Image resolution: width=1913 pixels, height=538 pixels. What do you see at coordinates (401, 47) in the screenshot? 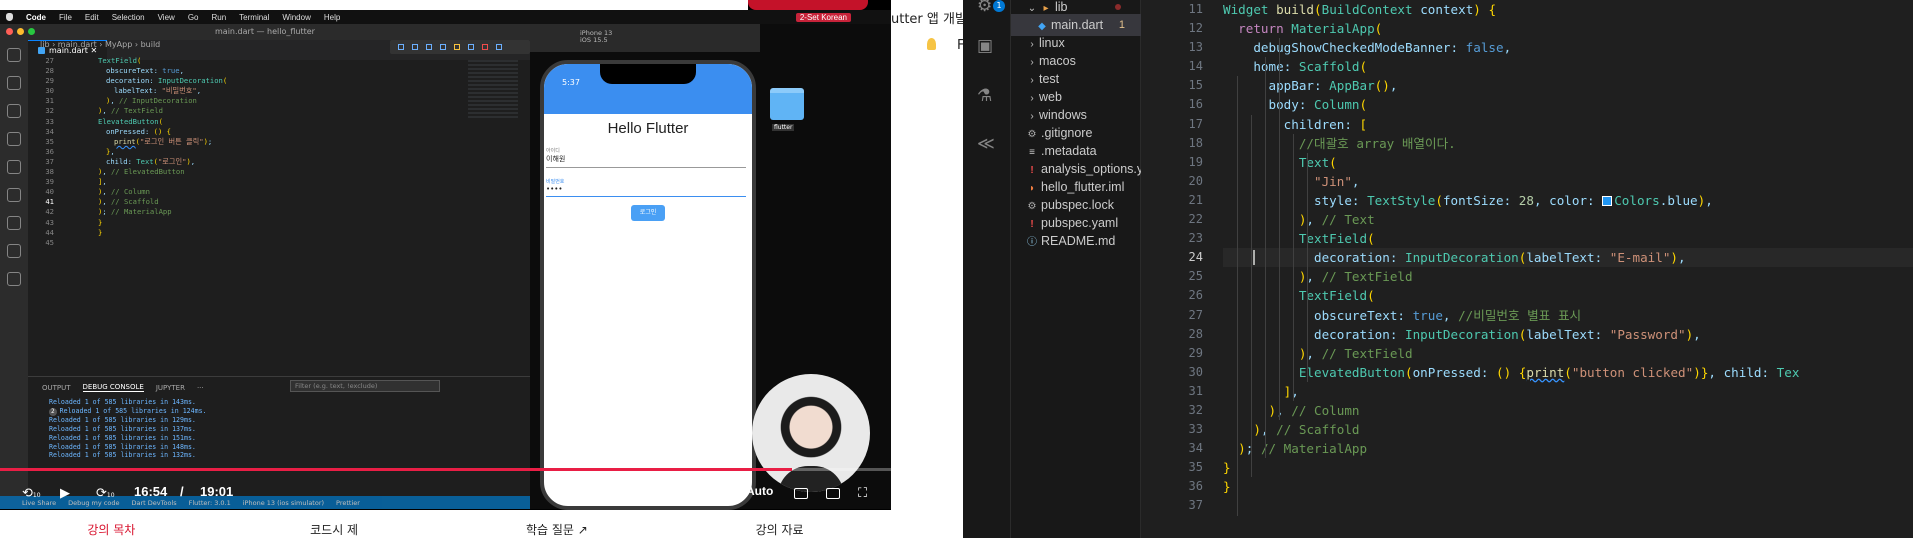
I see `pause-icon` at bounding box center [401, 47].